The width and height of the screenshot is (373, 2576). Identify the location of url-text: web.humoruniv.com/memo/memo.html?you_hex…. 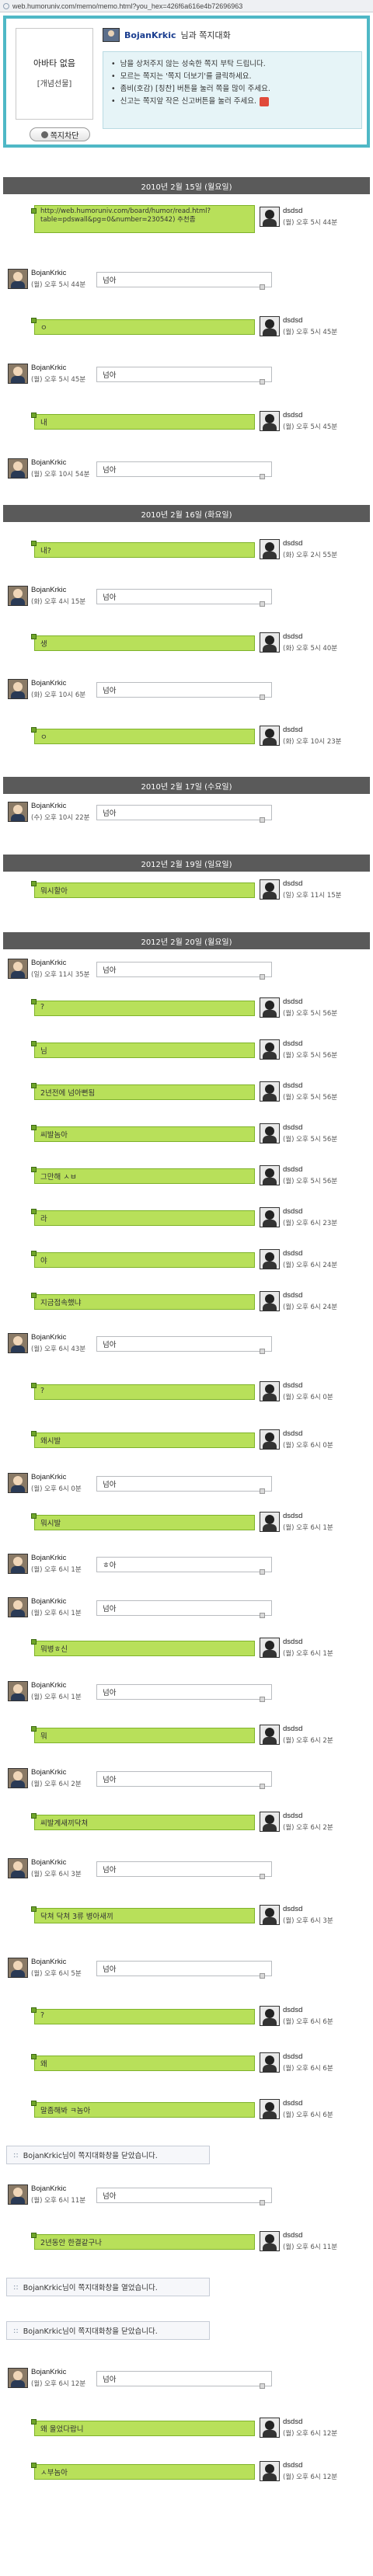
(127, 6).